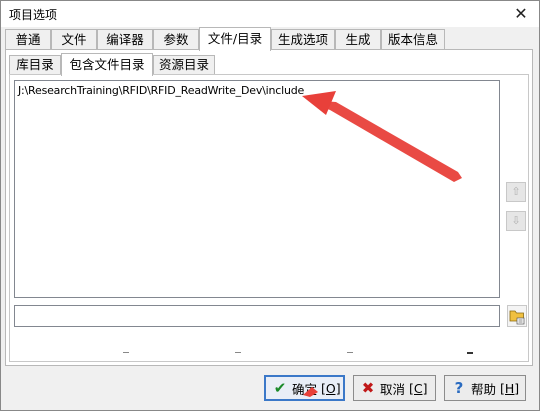  I want to click on ok-button: ✔ 确定 [O], so click(304, 388).